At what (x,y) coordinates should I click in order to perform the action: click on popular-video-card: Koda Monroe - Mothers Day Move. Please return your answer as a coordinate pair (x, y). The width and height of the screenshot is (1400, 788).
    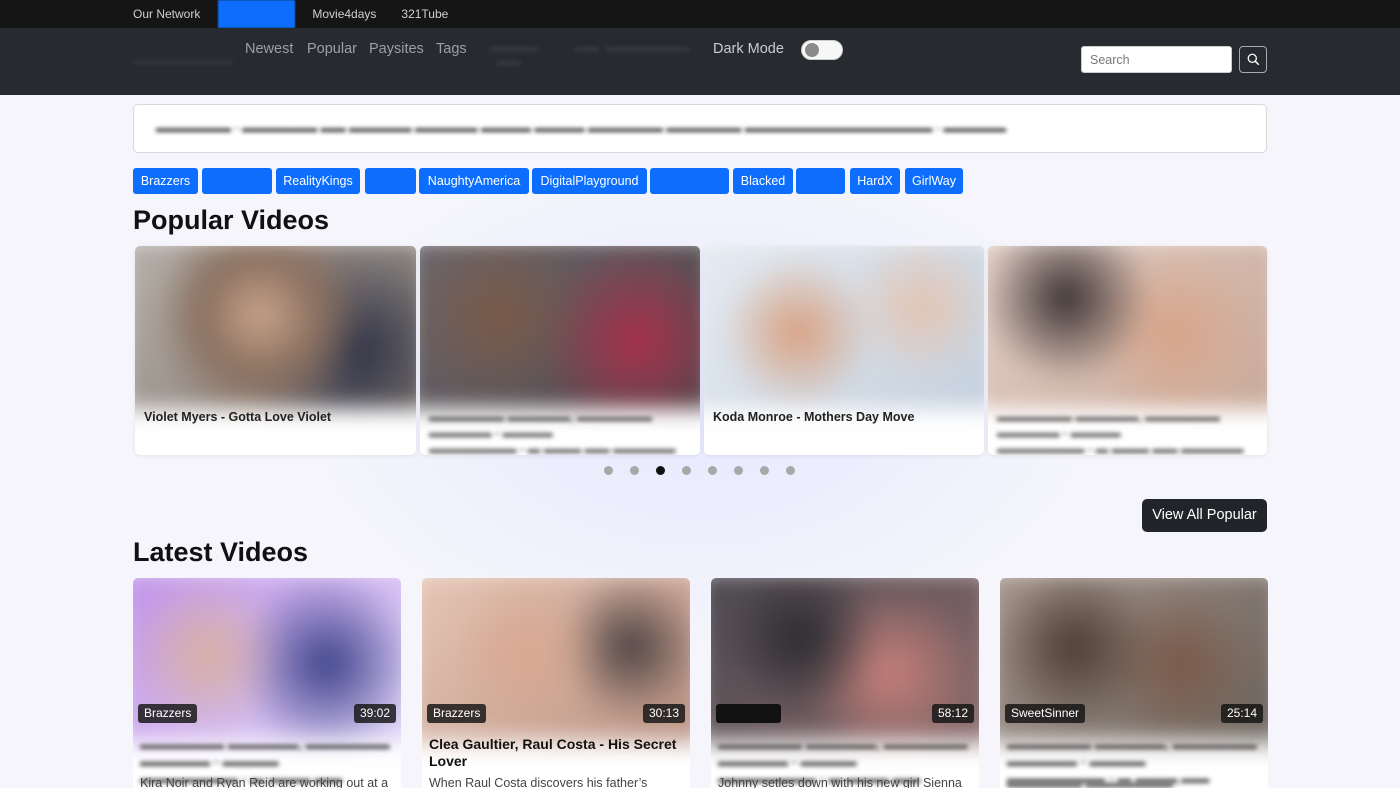
    Looking at the image, I should click on (844, 350).